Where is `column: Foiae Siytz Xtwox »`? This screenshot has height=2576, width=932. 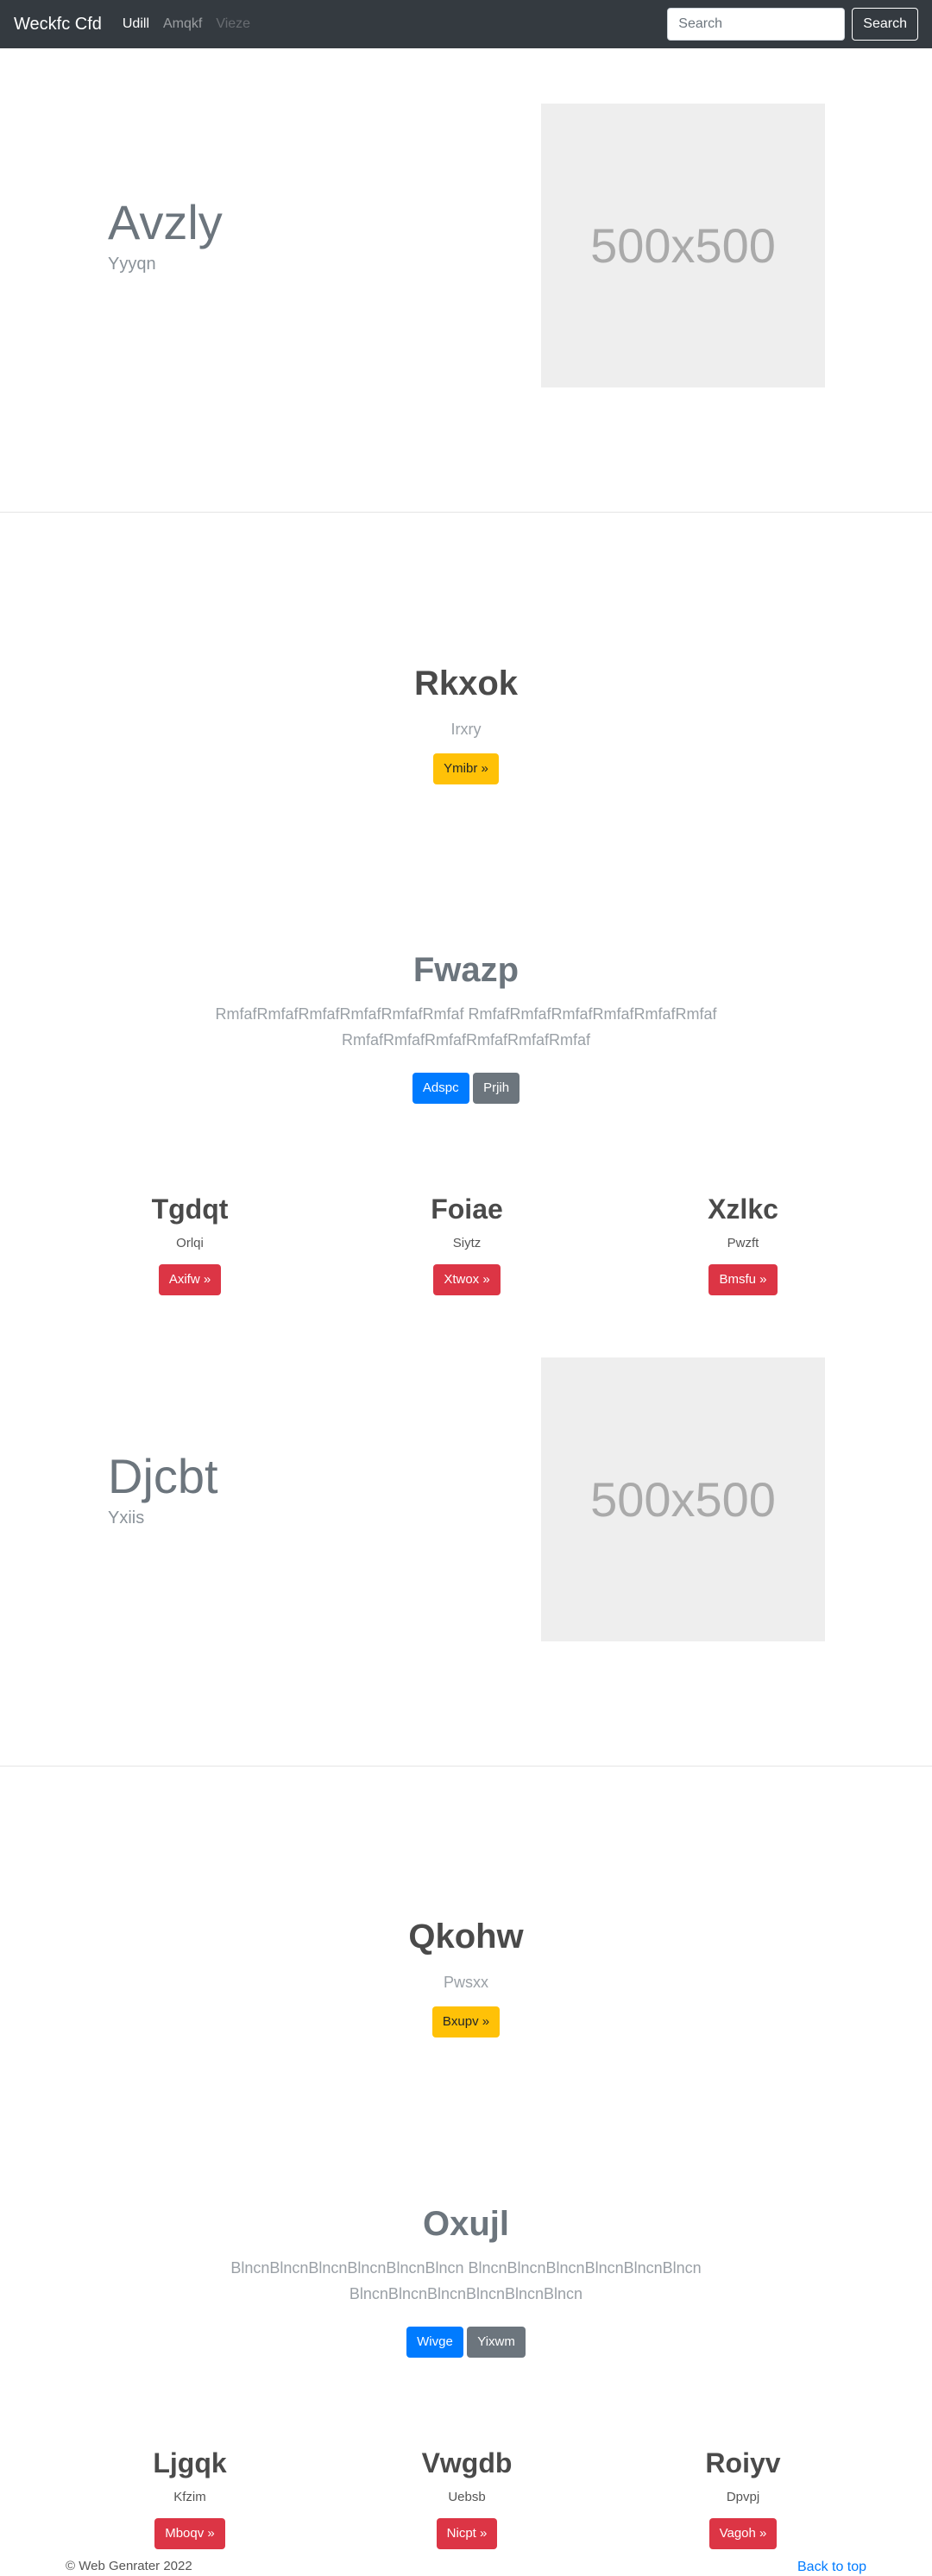
column: Foiae Siytz Xtwox » is located at coordinates (467, 1244).